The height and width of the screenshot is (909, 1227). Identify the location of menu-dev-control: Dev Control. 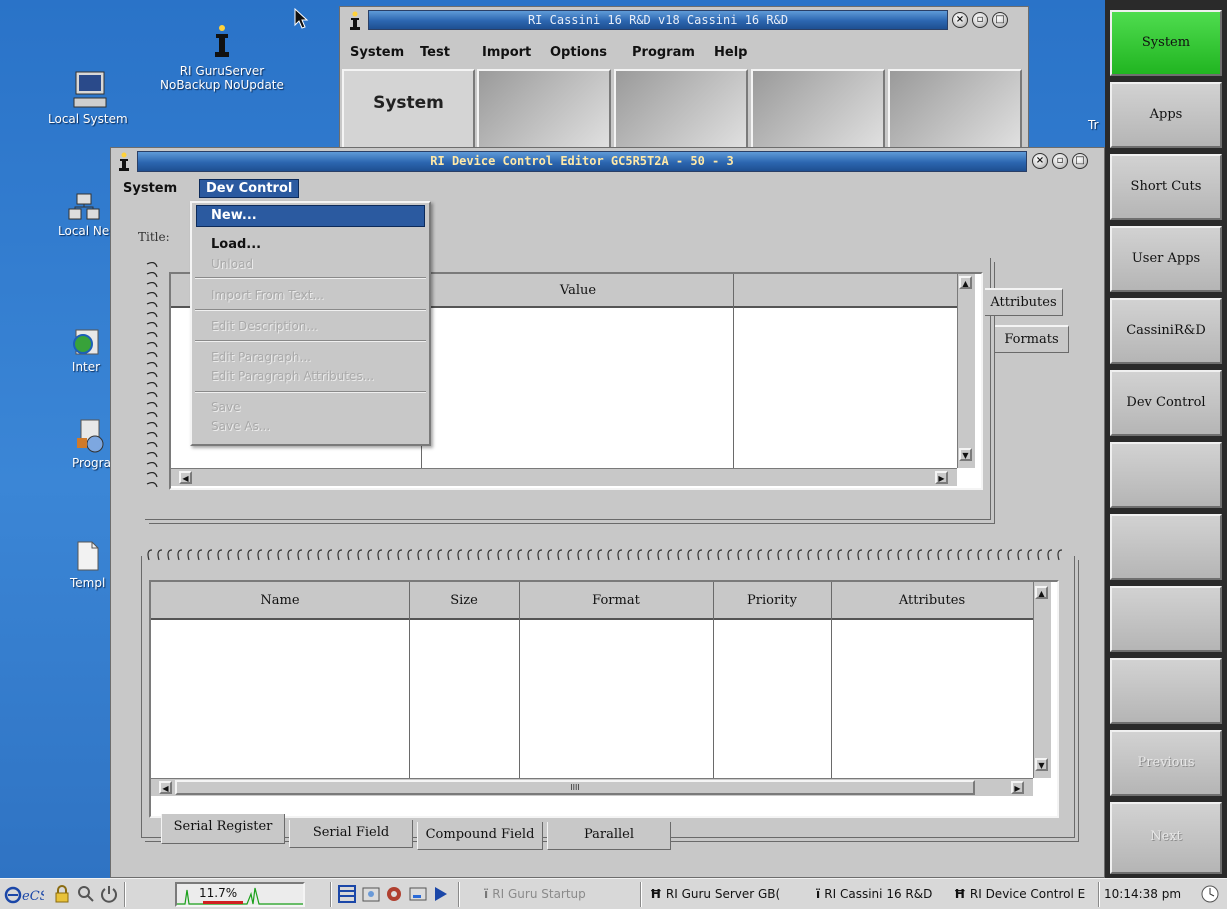
(249, 188).